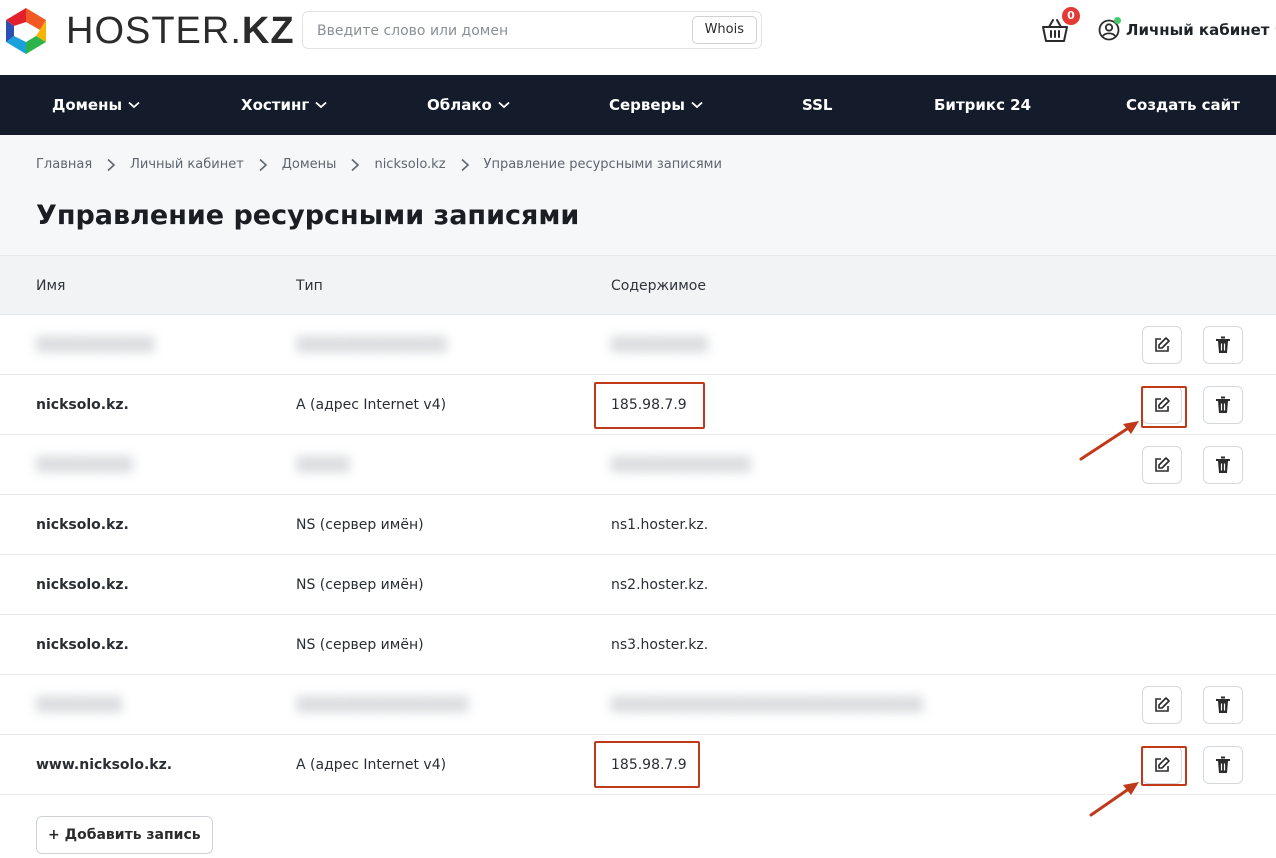 The image size is (1276, 858). I want to click on redacted-cell: ▒▒▒▒▒▒▒▒▒▒▒▒▒▒▒▒, so click(382, 705).